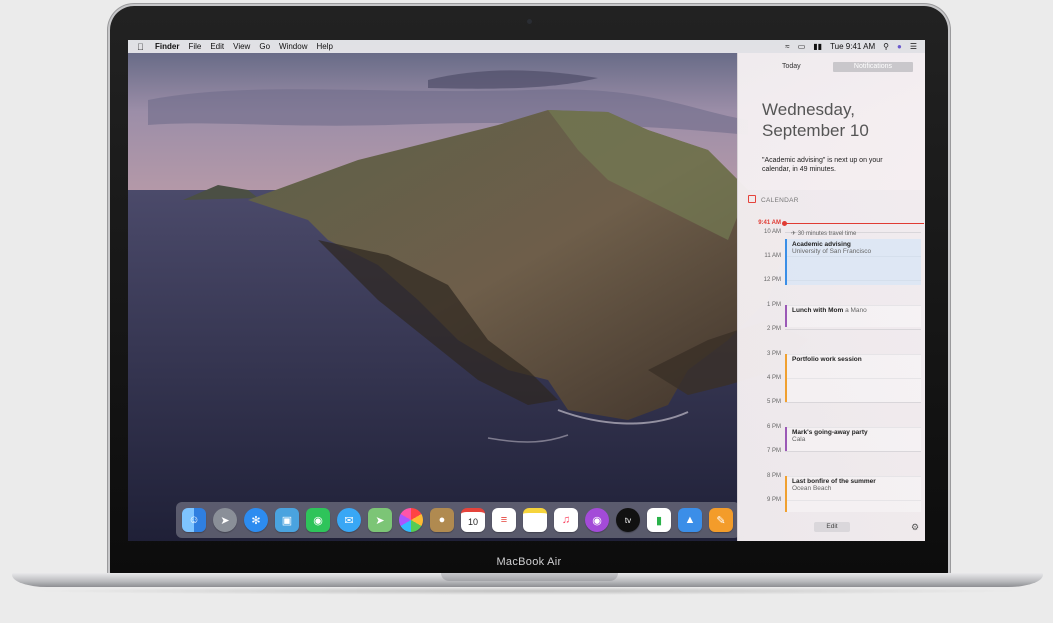 The image size is (1053, 623). Describe the element at coordinates (349, 520) in the screenshot. I see `messages-icon: ✉` at that location.